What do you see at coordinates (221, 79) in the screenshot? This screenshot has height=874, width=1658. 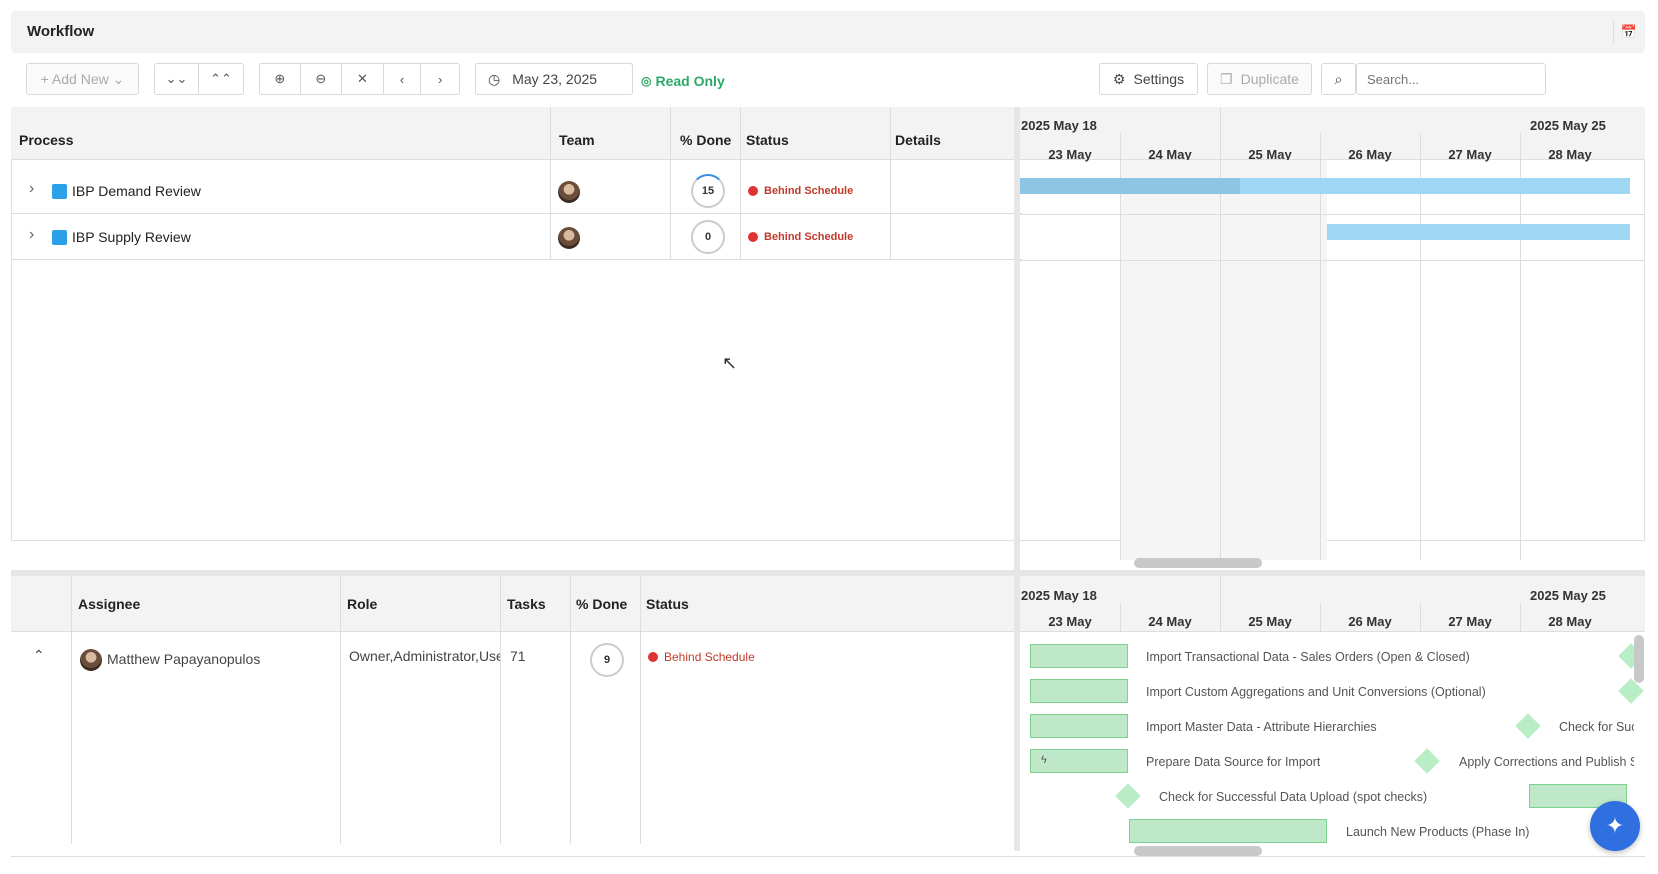 I see `collapse-all-icon: ⌃⌃` at bounding box center [221, 79].